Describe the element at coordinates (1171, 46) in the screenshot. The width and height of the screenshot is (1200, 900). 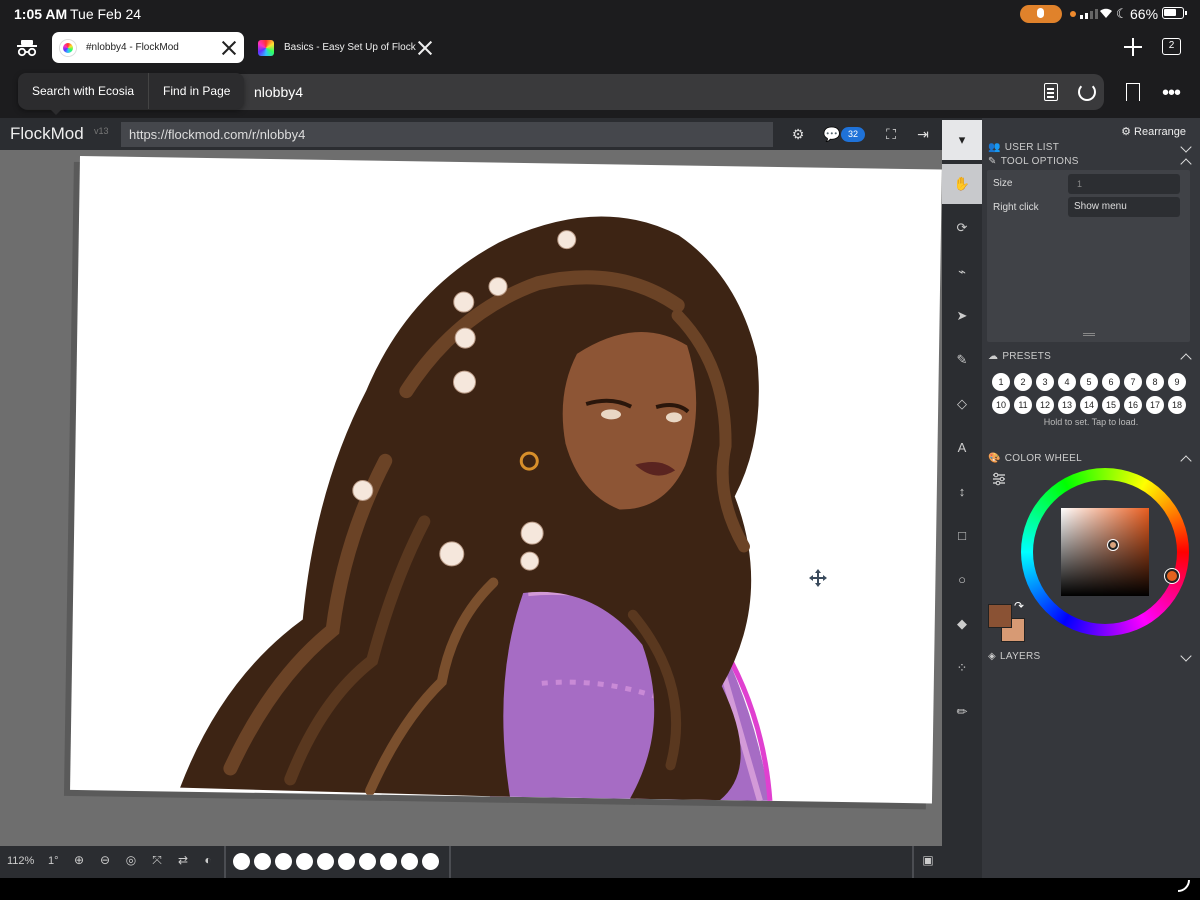
I see `tab-count-button: 2` at that location.